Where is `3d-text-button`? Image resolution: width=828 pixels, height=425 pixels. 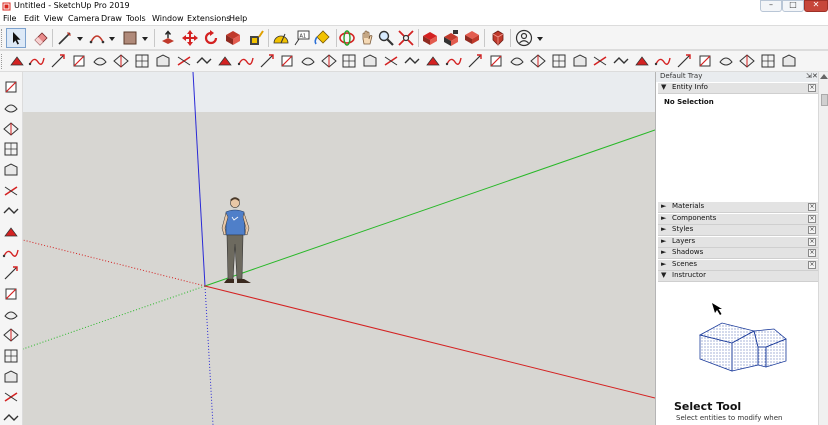 3d-text-button is located at coordinates (11, 273).